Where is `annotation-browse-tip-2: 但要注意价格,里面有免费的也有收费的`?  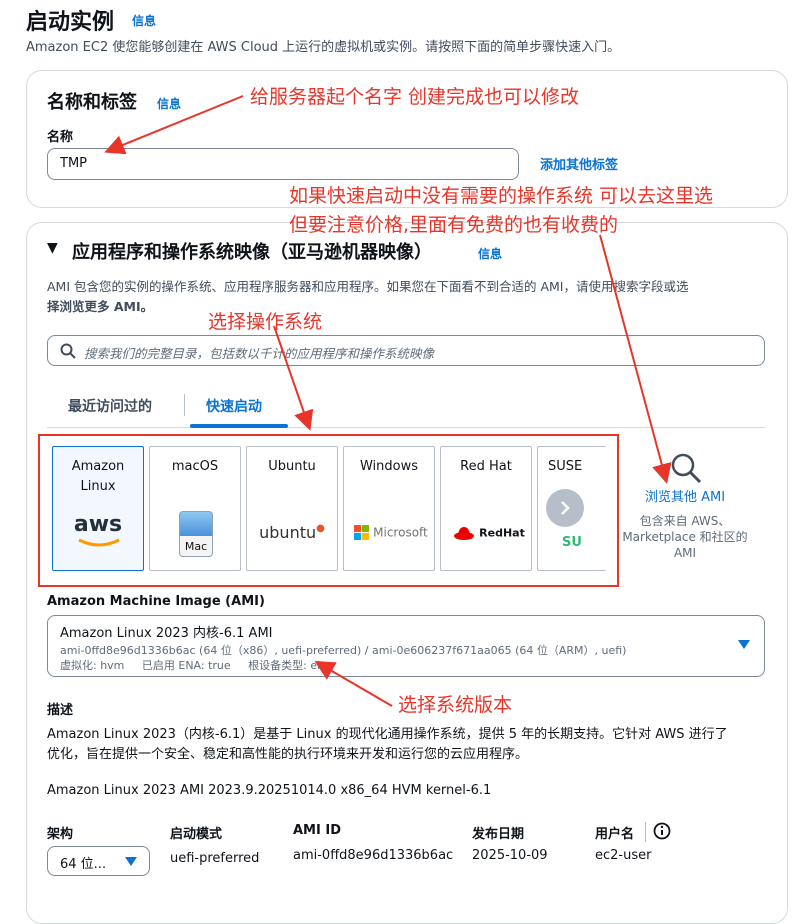 annotation-browse-tip-2: 但要注意价格,里面有免费的也有收费的 is located at coordinates (454, 225).